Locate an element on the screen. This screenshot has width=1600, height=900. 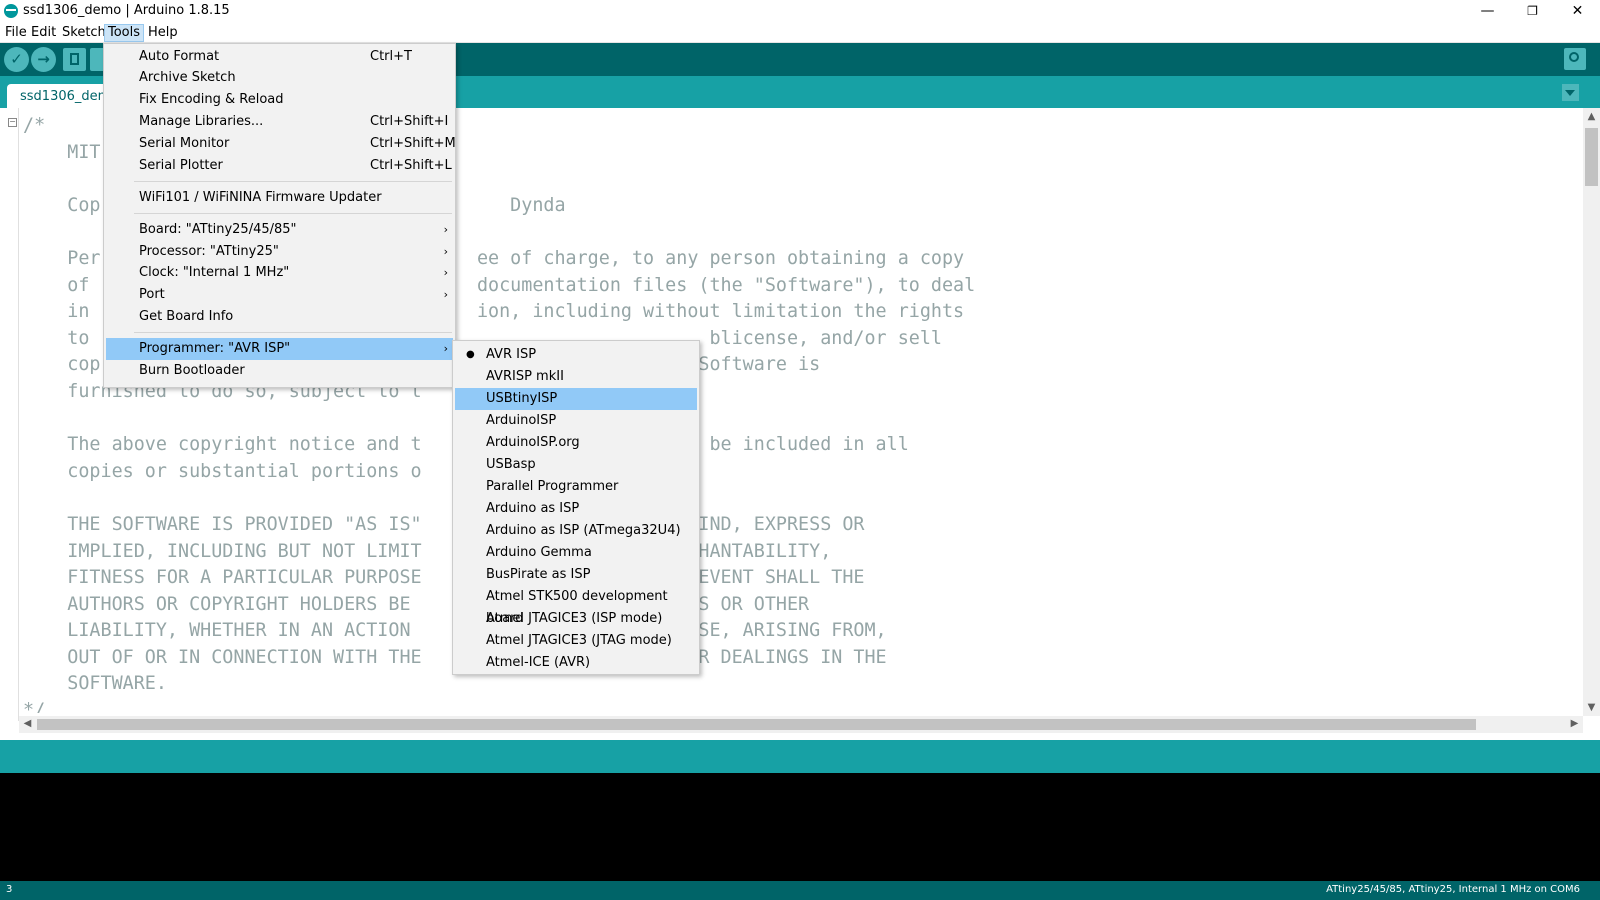
code-line: */ is located at coordinates (34, 706).